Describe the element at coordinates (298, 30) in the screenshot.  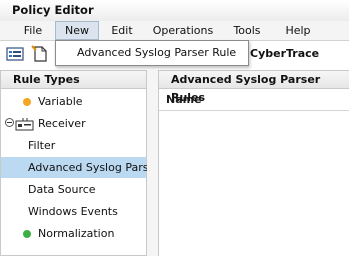
I see `menu-help: Help` at that location.